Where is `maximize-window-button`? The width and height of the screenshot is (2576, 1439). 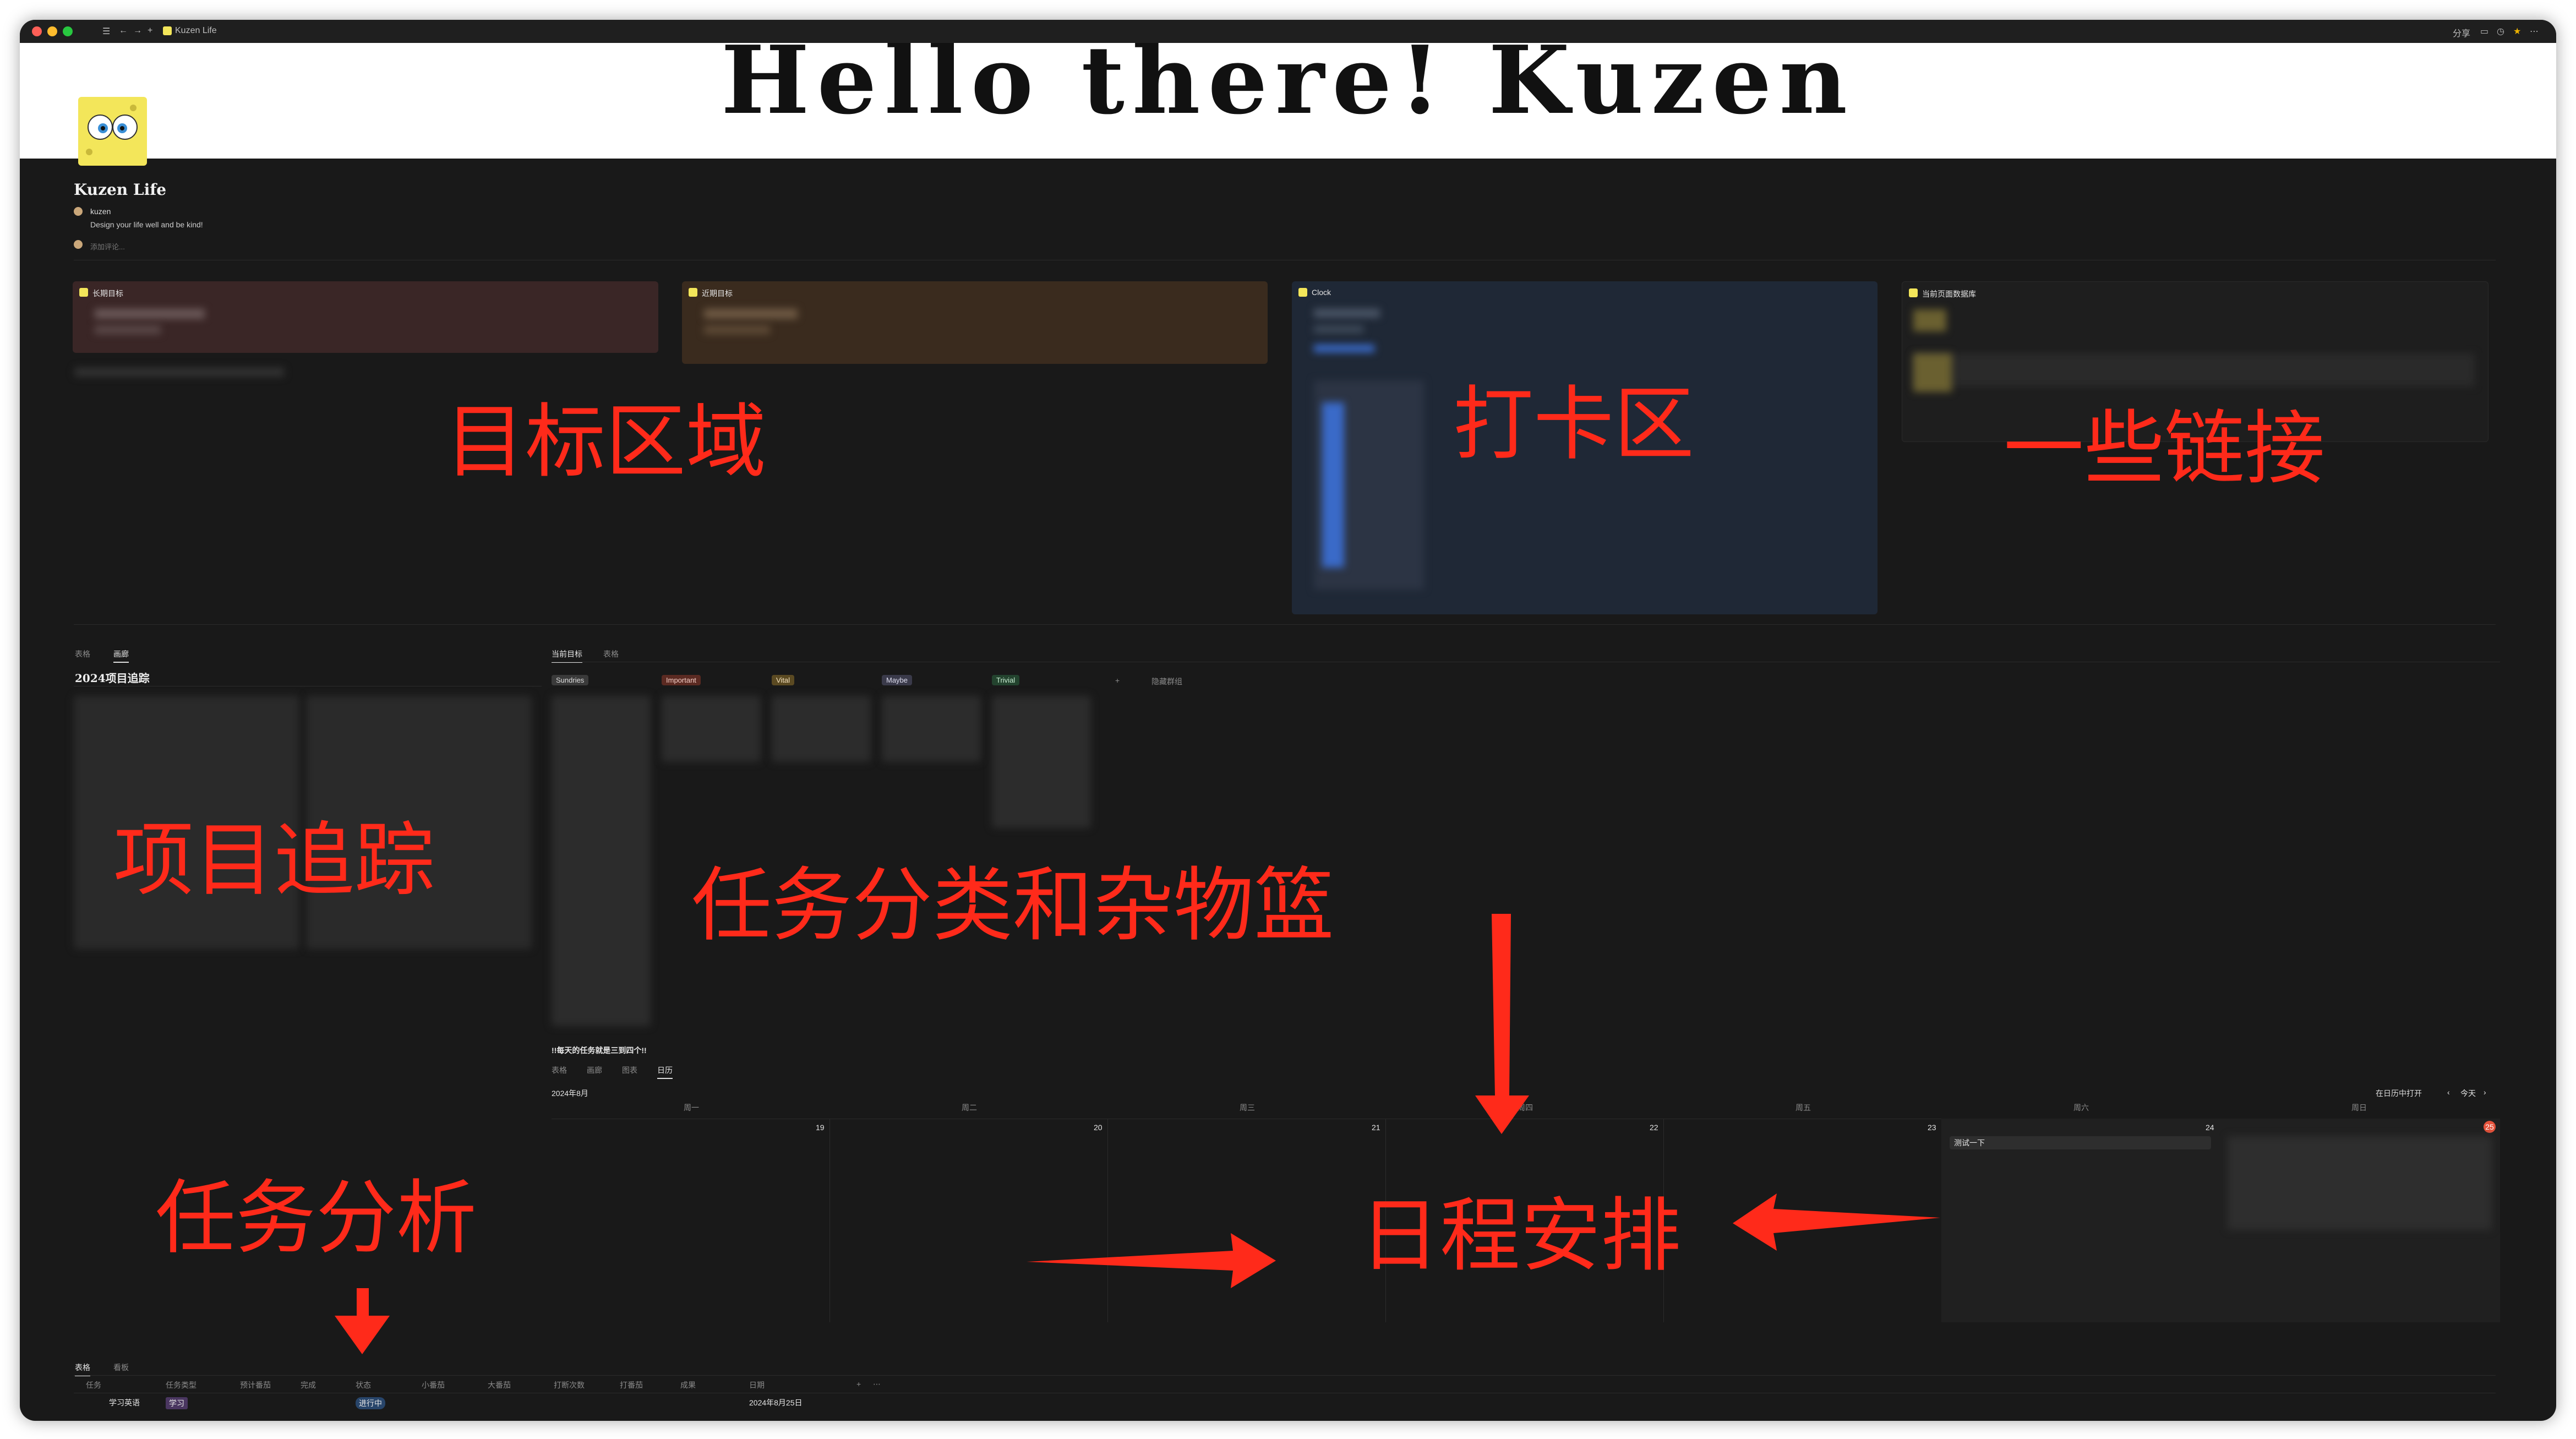 maximize-window-button is located at coordinates (68, 31).